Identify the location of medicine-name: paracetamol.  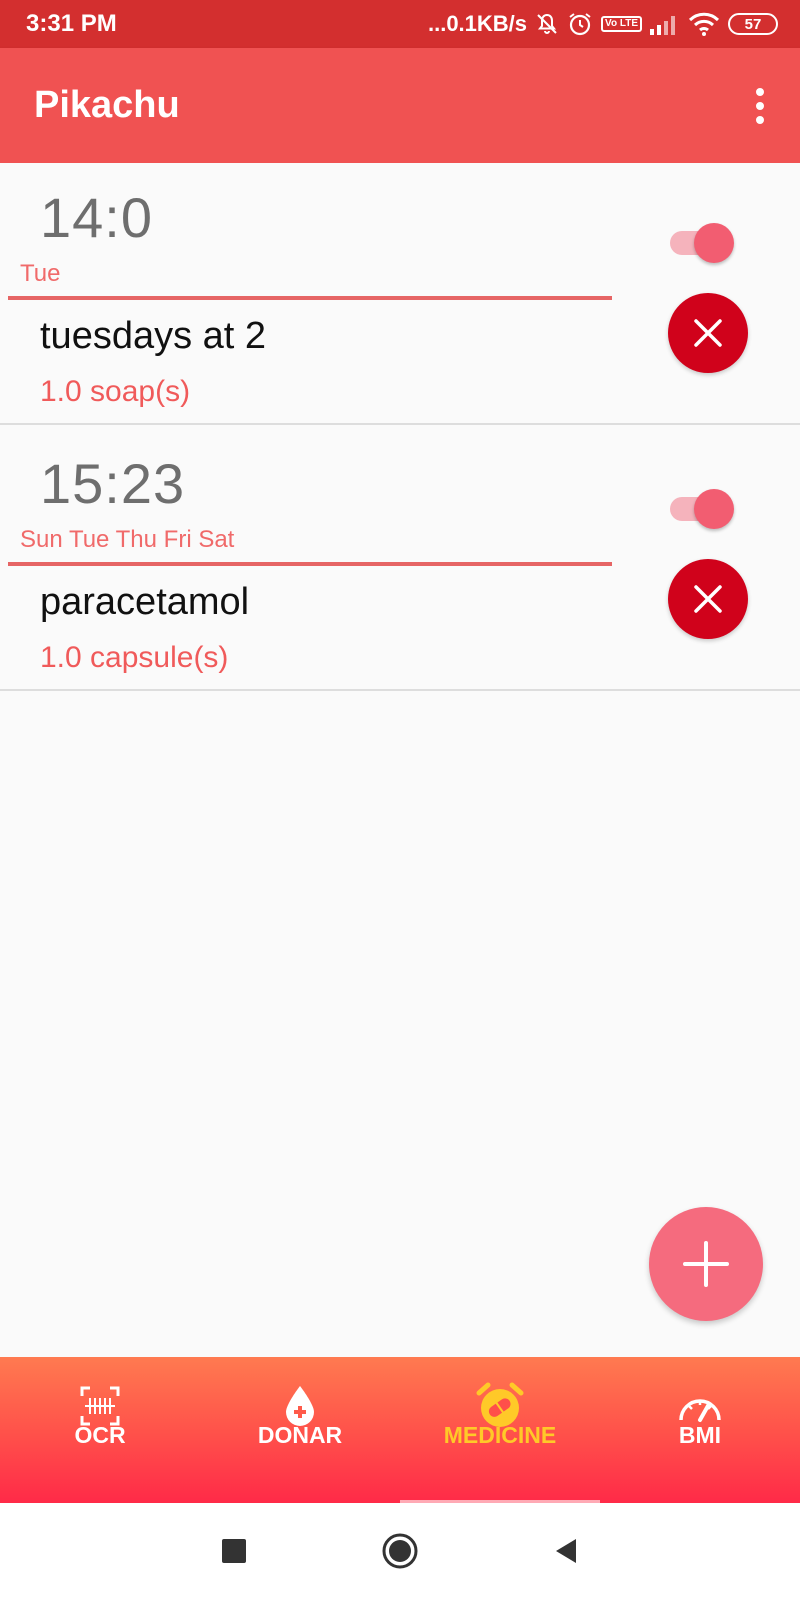
(145, 602).